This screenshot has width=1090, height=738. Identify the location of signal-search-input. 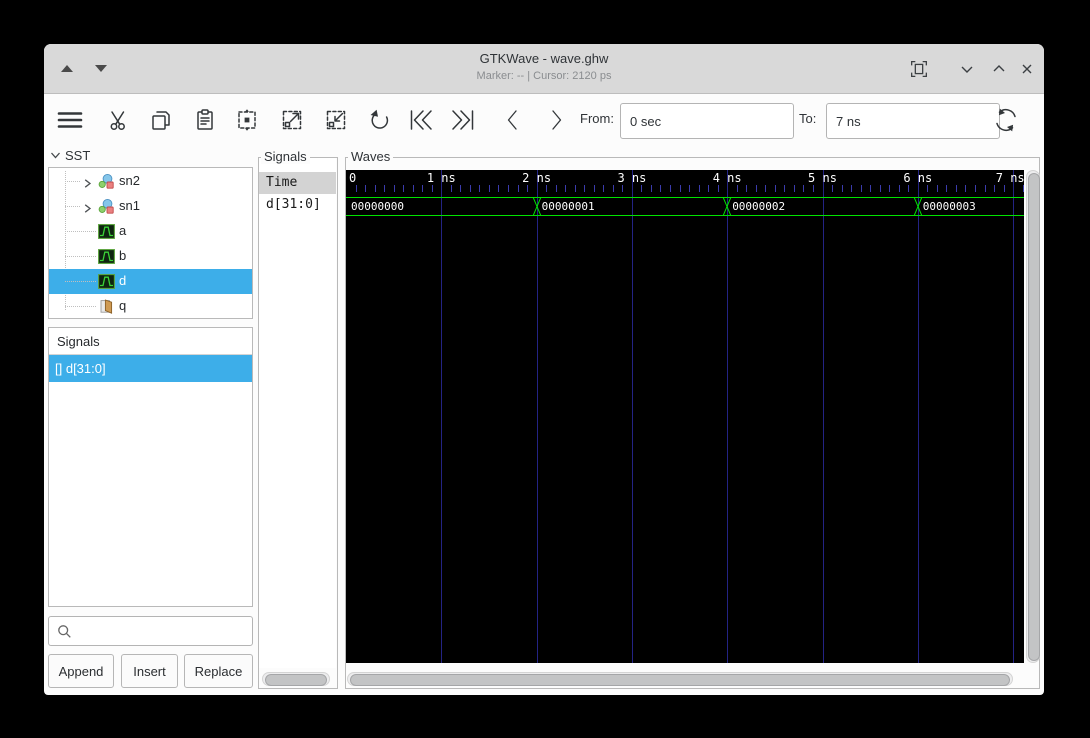
(164, 632).